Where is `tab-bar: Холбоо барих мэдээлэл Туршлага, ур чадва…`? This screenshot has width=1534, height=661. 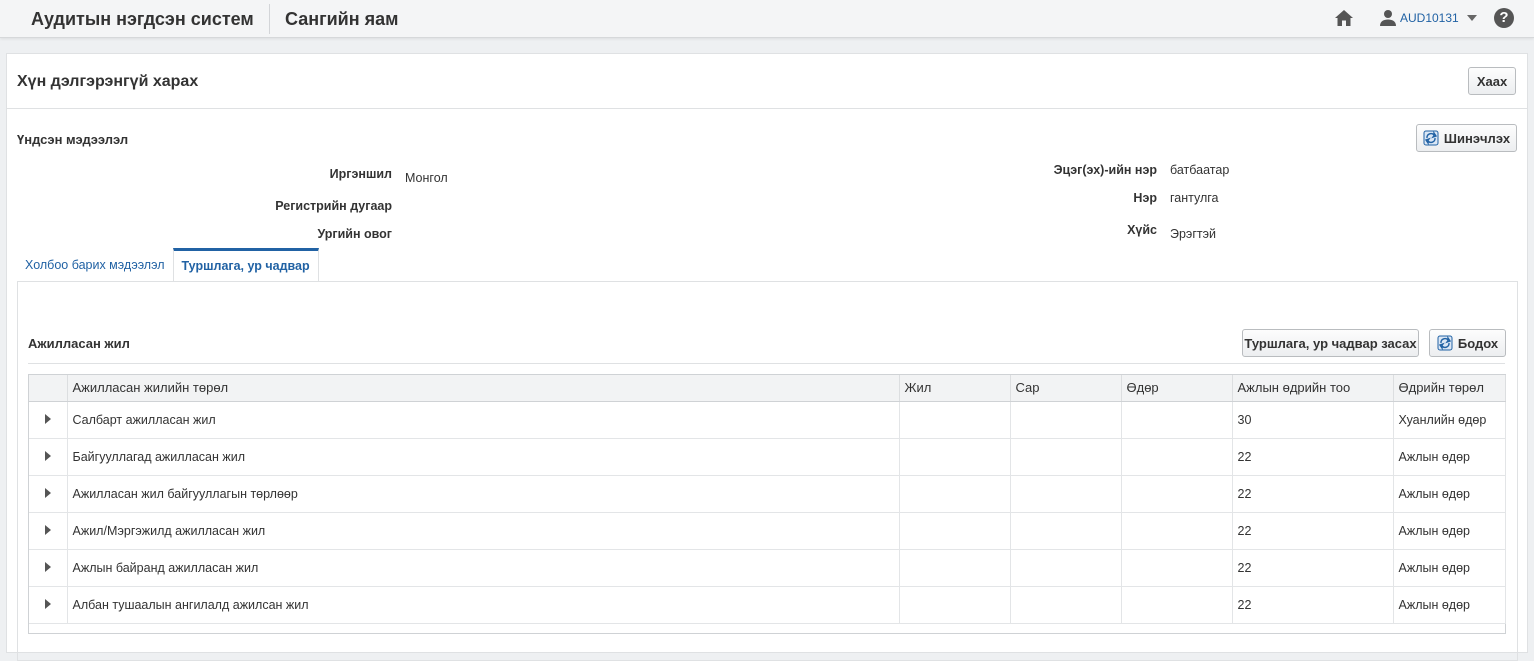
tab-bar: Холбоо барих мэдээлэл Туршлага, ур чадва… is located at coordinates (168, 265).